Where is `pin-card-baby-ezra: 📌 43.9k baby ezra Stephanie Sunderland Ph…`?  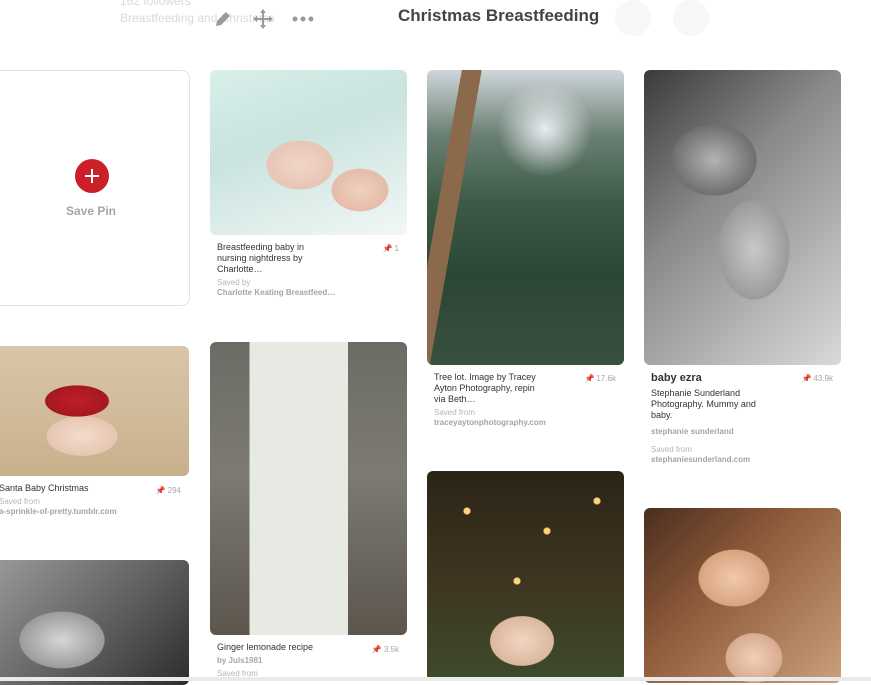 pin-card-baby-ezra: 📌 43.9k baby ezra Stephanie Sunderland Ph… is located at coordinates (742, 267).